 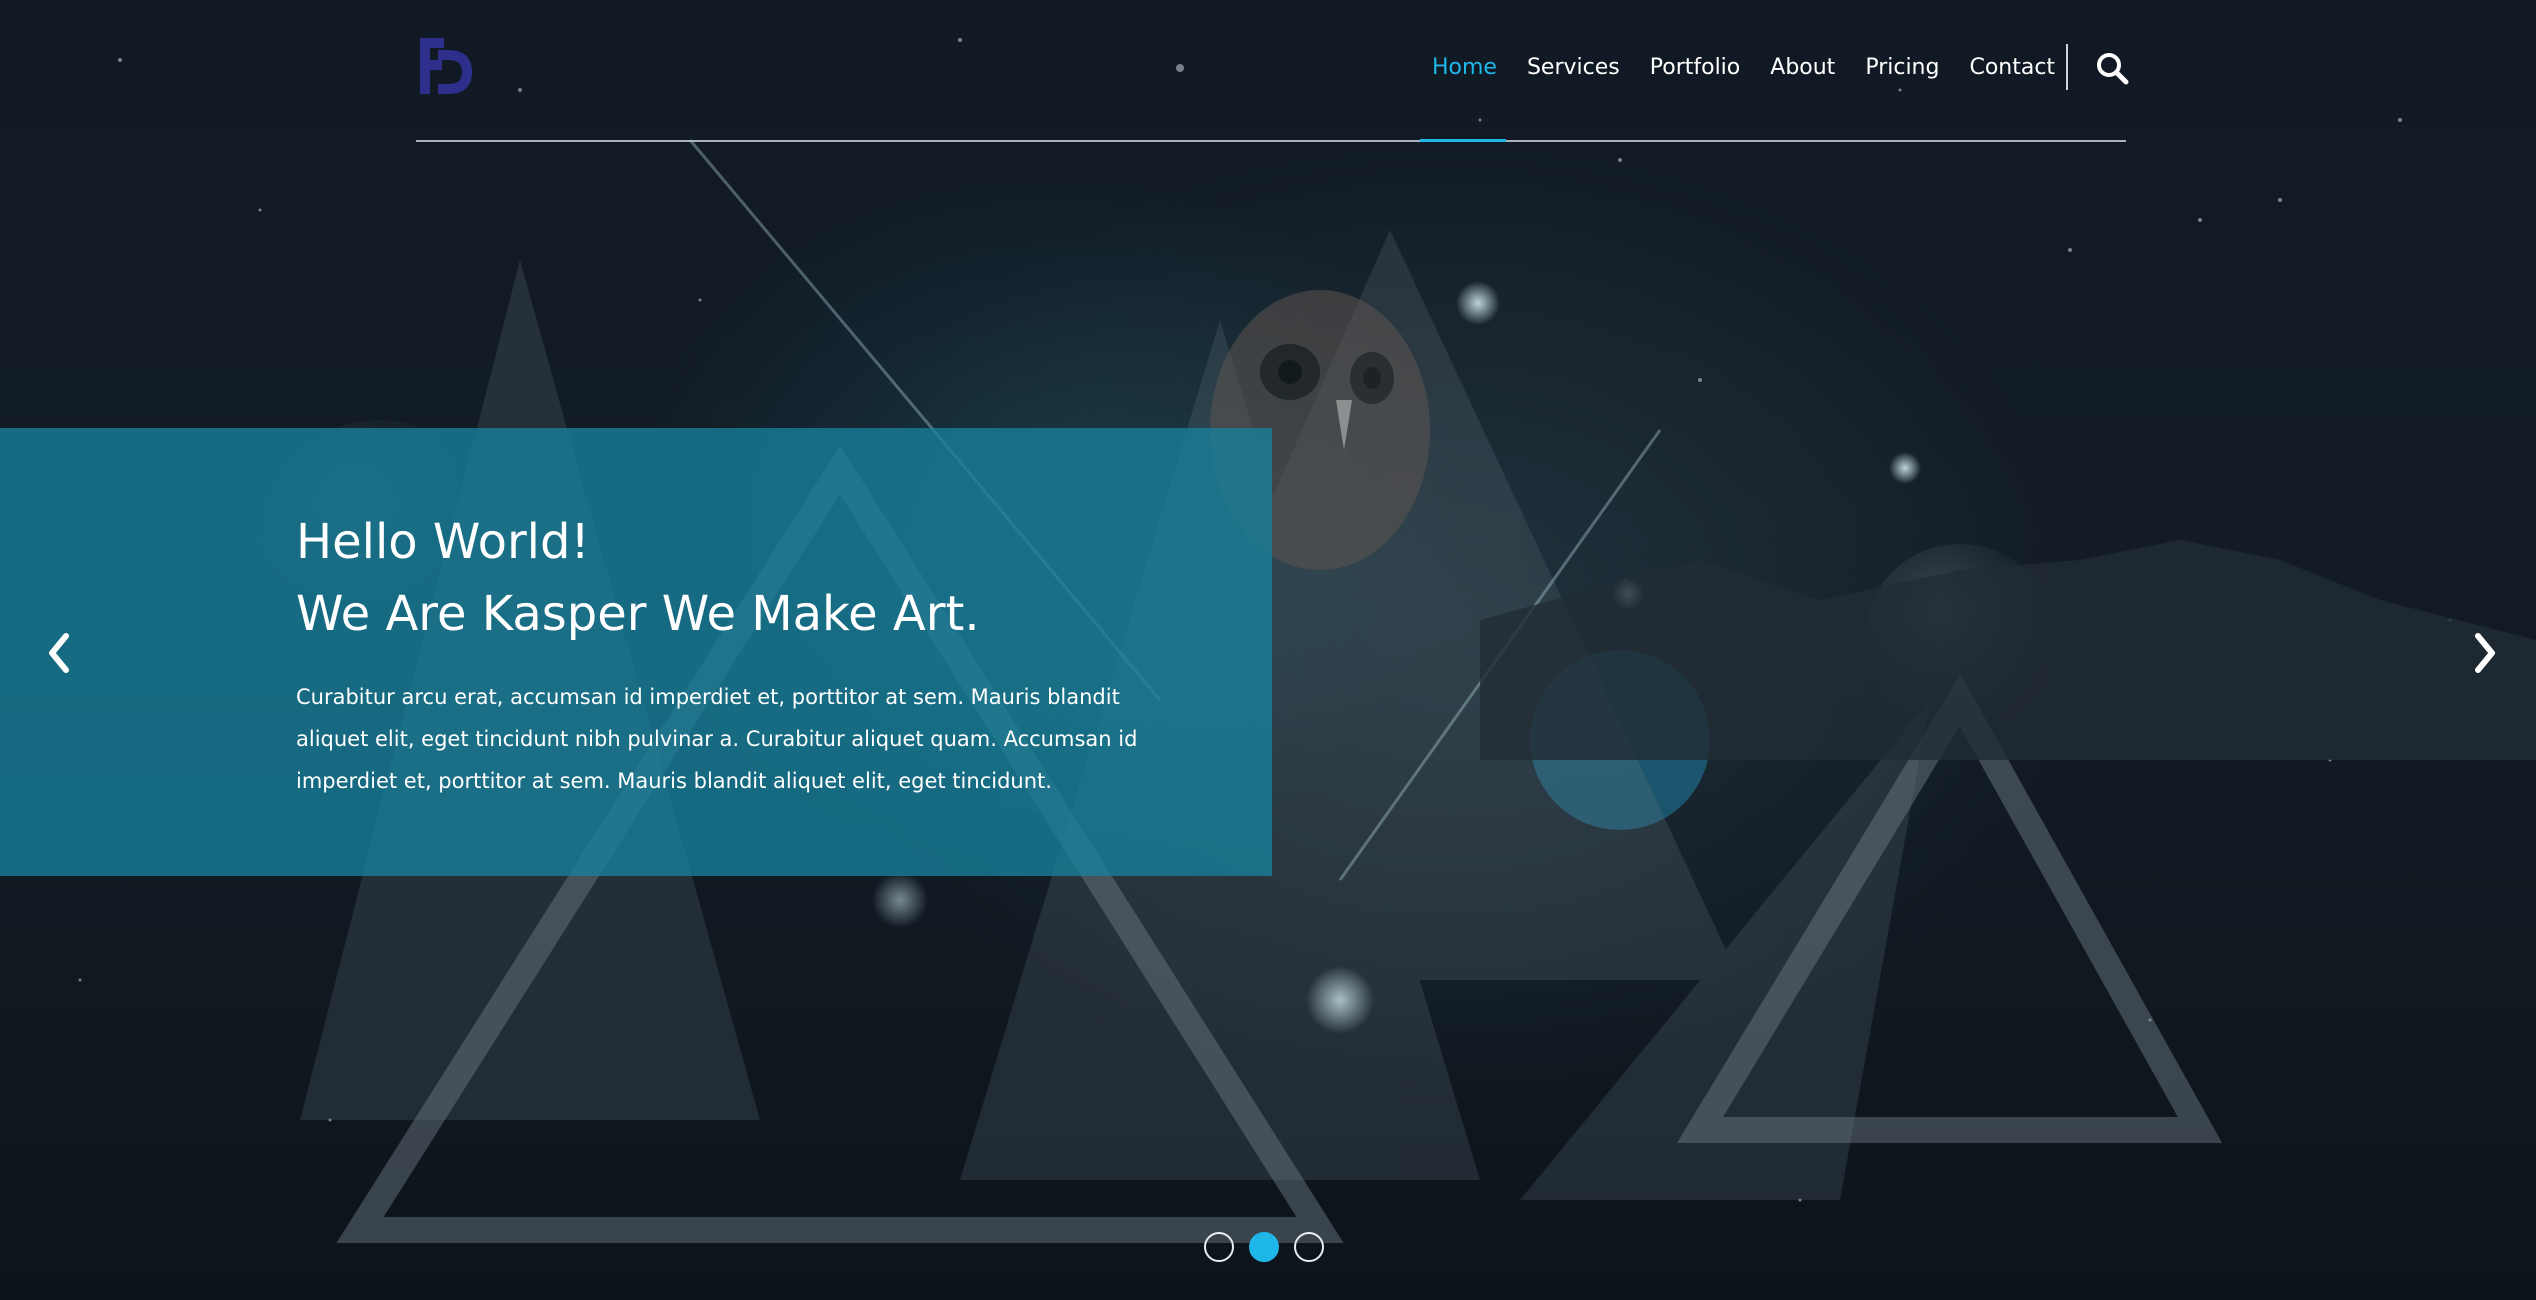 I want to click on nav-item-home: Home, so click(x=1464, y=68).